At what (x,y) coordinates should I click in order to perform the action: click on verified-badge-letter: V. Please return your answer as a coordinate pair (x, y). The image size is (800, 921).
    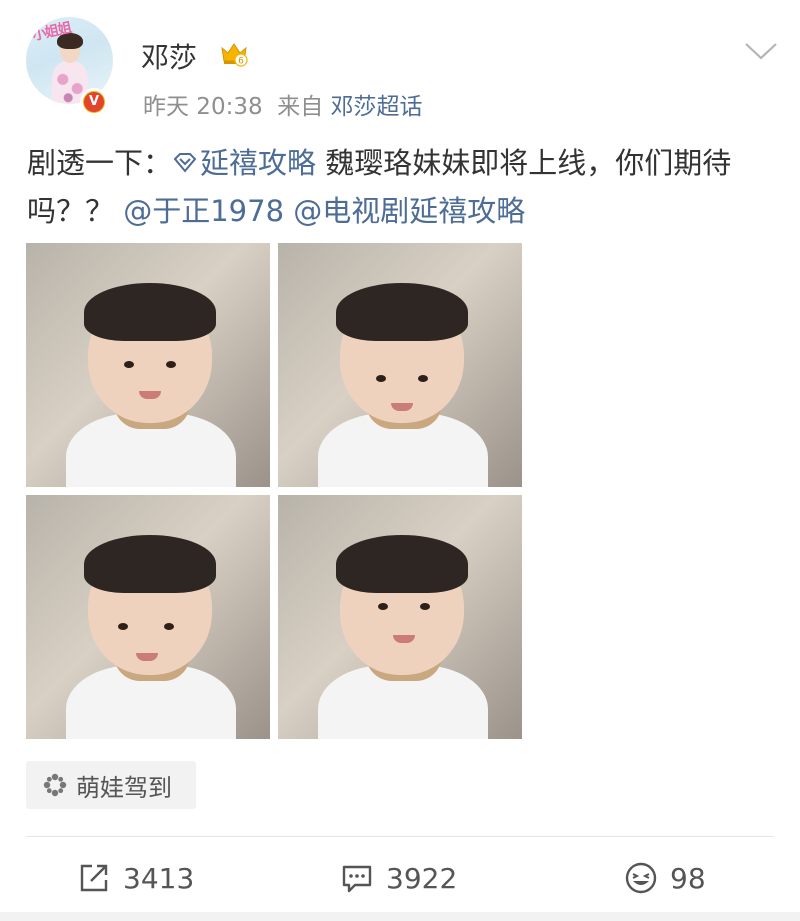
    Looking at the image, I should click on (94, 102).